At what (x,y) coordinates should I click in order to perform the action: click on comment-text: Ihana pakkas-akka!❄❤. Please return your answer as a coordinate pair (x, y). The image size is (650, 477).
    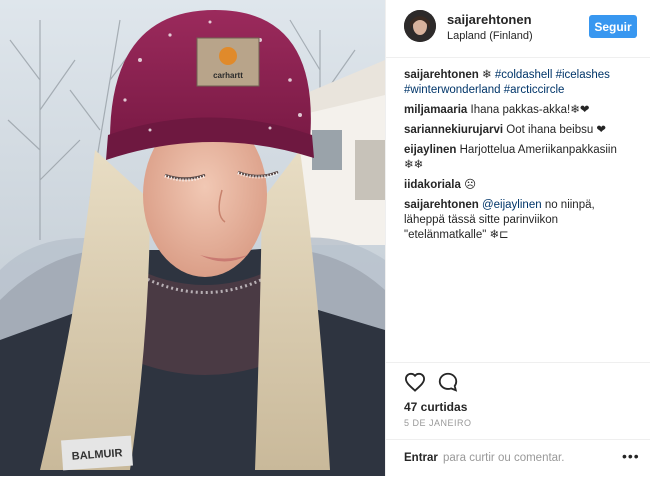
    Looking at the image, I should click on (530, 110).